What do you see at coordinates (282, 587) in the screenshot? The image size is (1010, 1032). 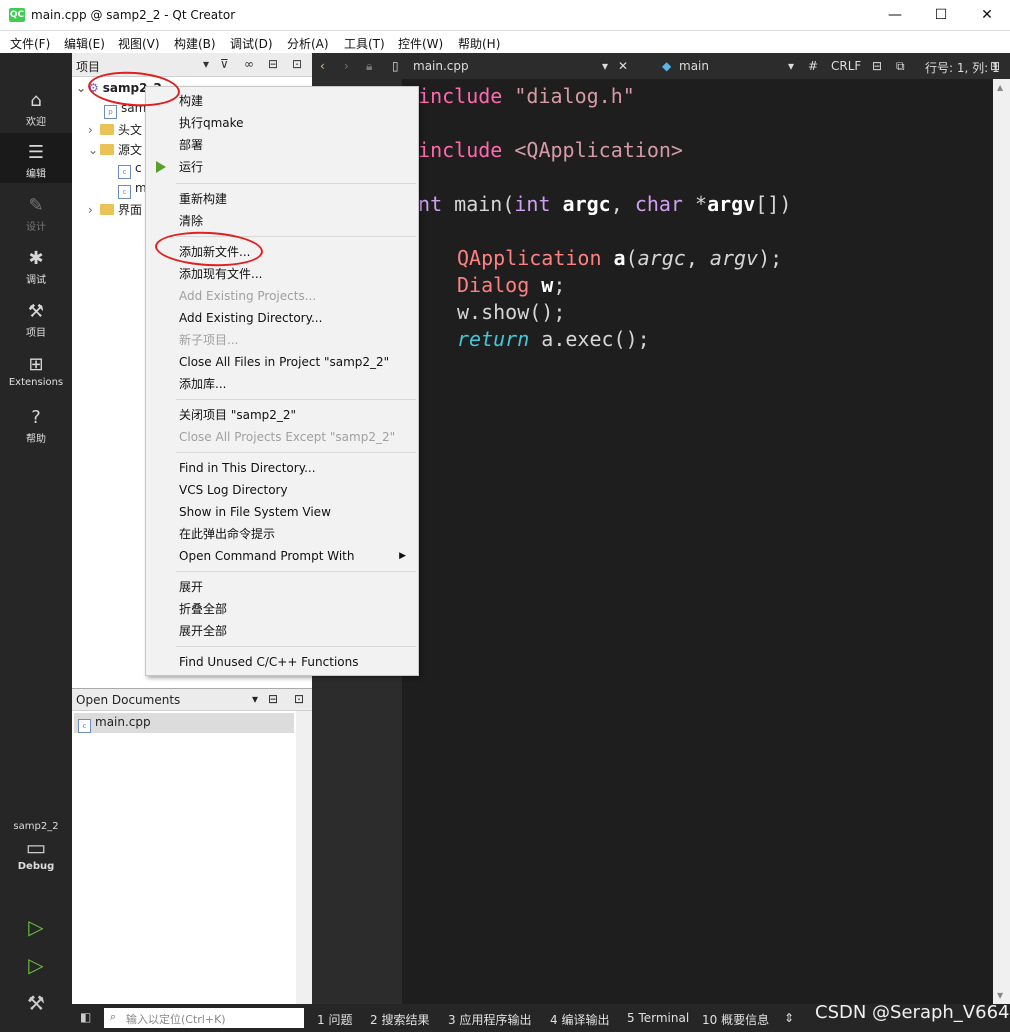 I see `menu-item-expand: 展开` at bounding box center [282, 587].